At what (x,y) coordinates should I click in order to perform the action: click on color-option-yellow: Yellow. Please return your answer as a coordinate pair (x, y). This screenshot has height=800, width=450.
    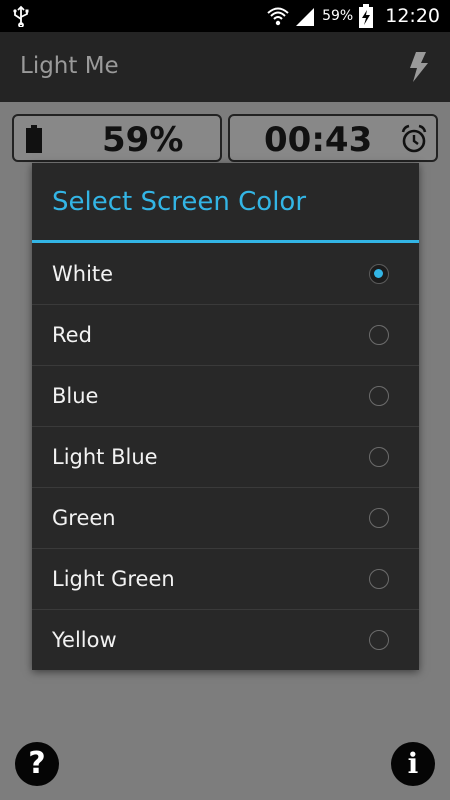
    Looking at the image, I should click on (225, 640).